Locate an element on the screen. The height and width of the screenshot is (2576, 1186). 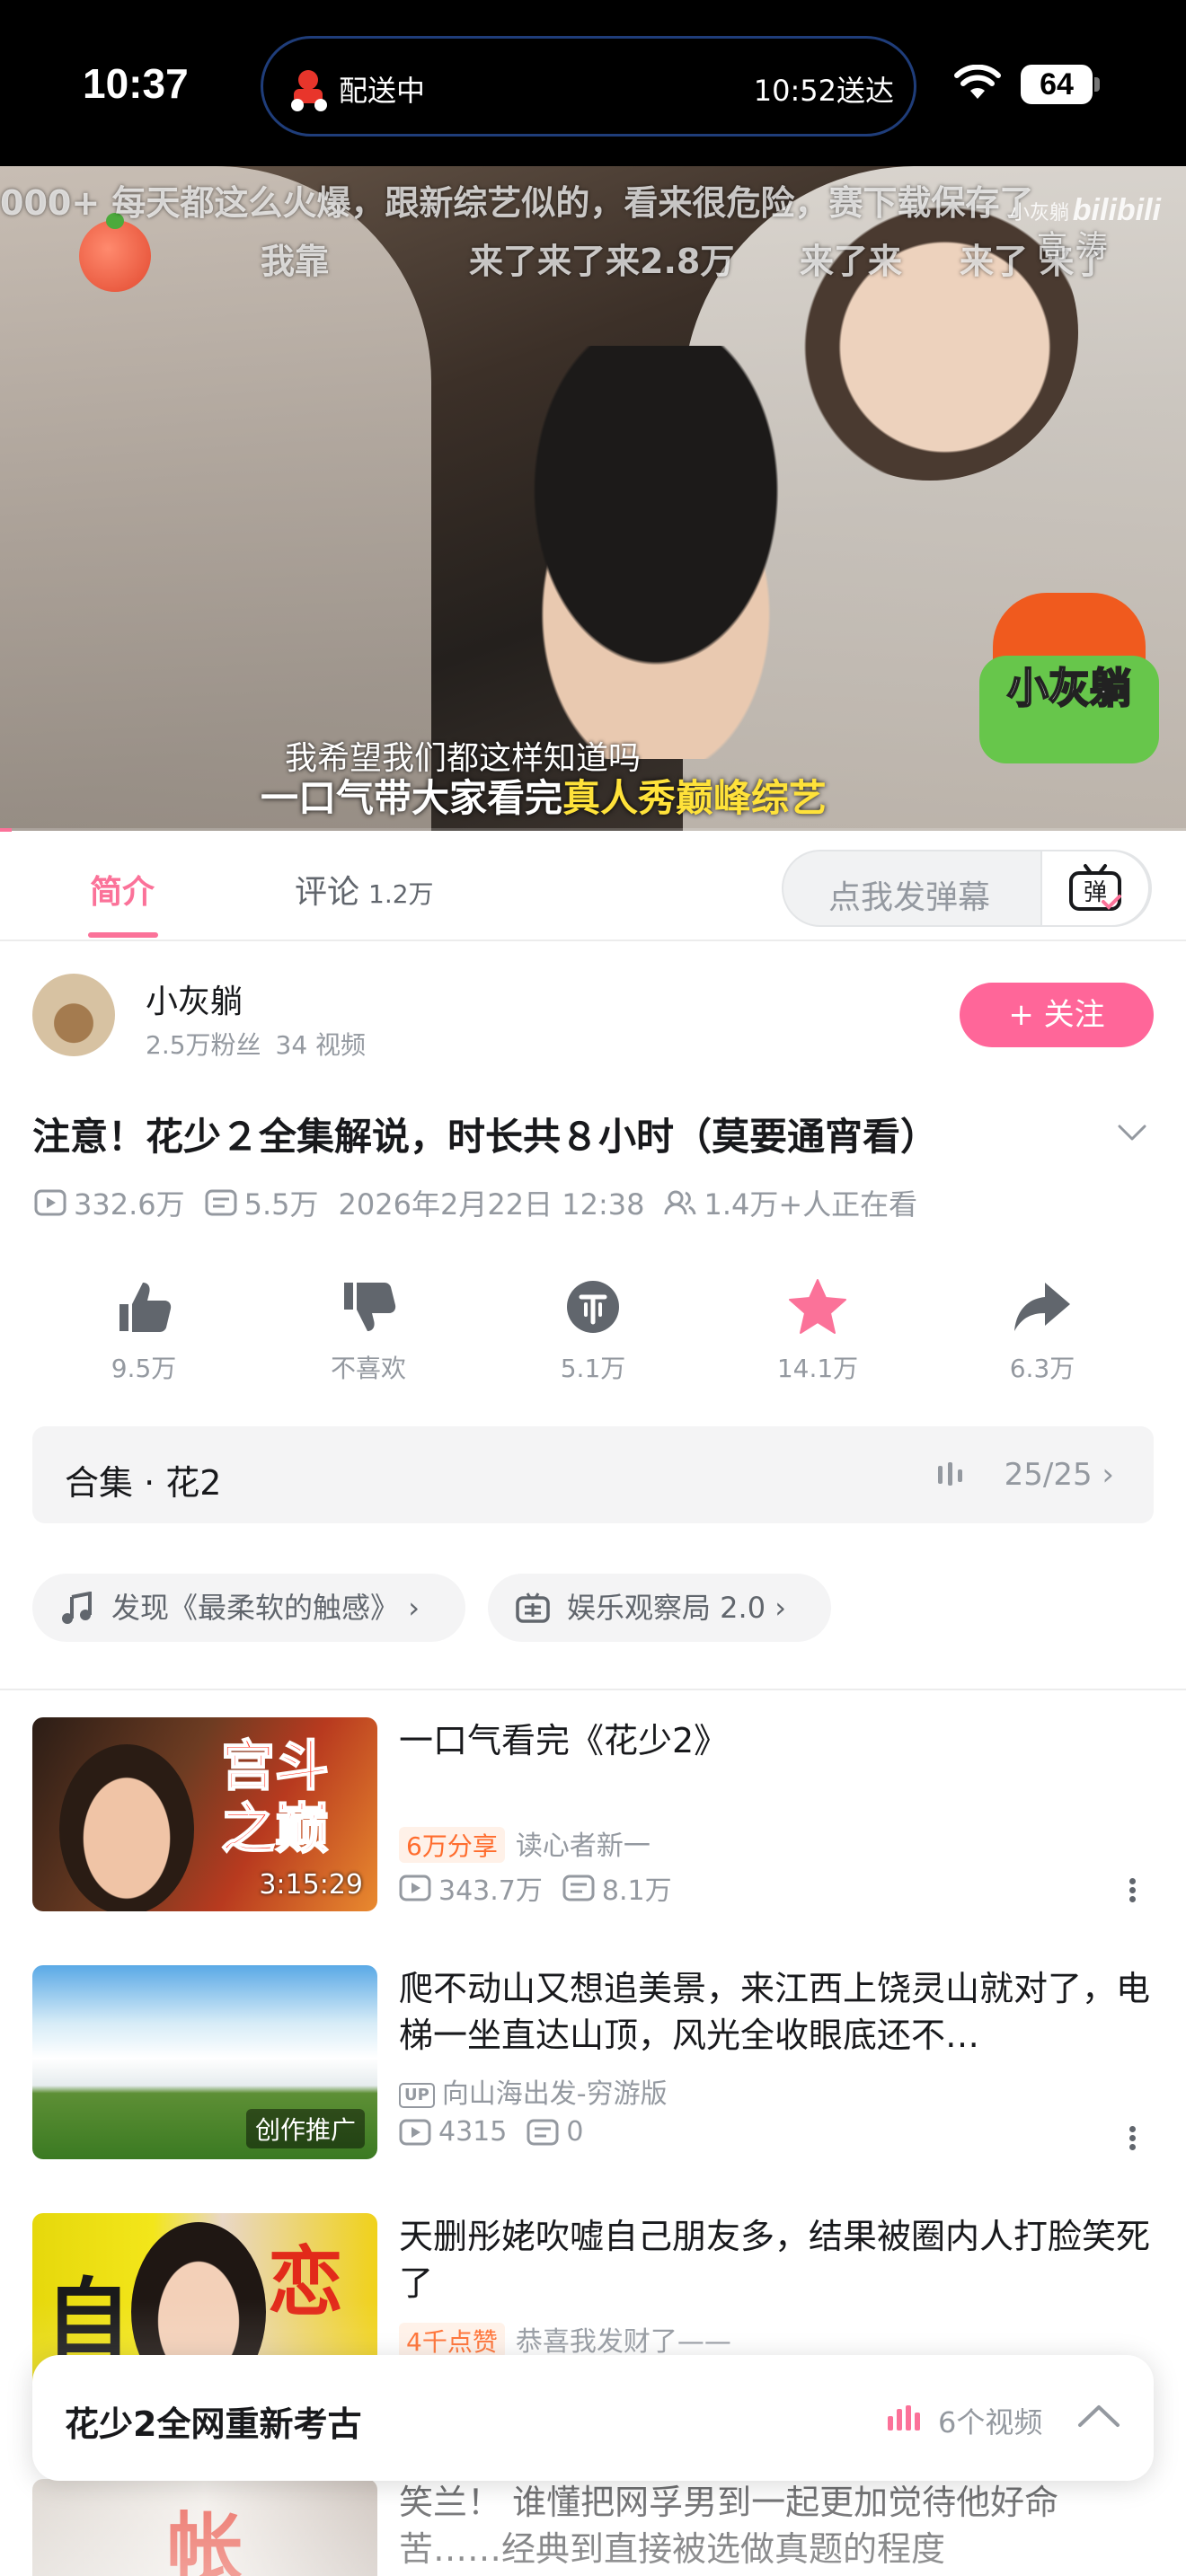
recommended-stats: 4315 0 is located at coordinates (491, 2132).